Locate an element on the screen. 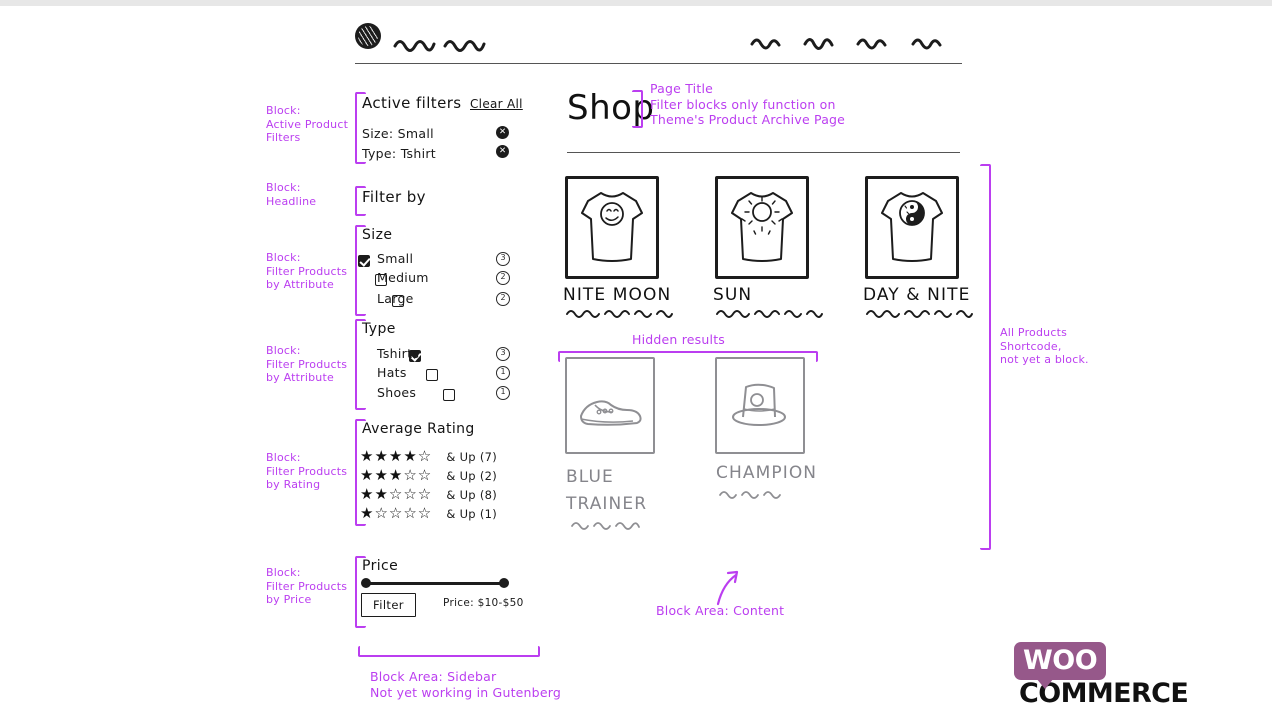 The image size is (1272, 712). active-filter-size: Size: Small is located at coordinates (398, 133).